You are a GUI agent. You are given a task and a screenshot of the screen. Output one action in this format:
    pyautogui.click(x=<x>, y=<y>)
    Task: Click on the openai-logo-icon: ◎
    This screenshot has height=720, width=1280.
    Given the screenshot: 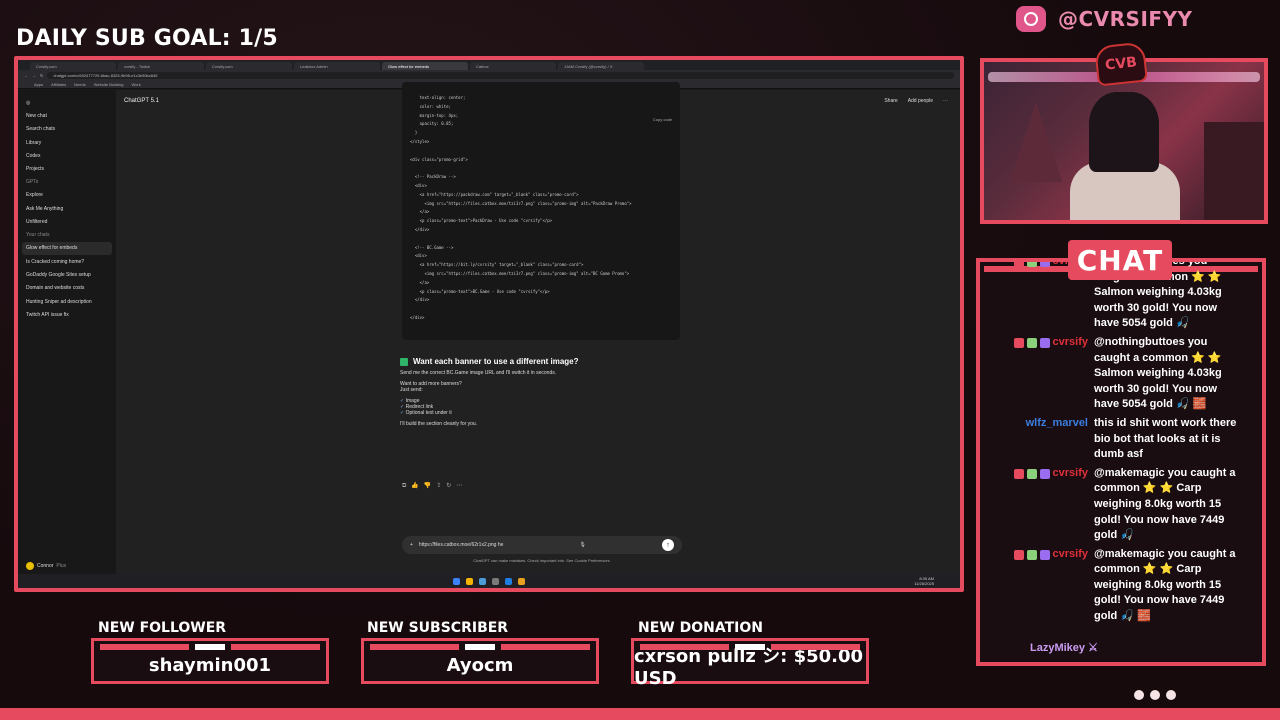 What is the action you would take?
    pyautogui.click(x=67, y=102)
    